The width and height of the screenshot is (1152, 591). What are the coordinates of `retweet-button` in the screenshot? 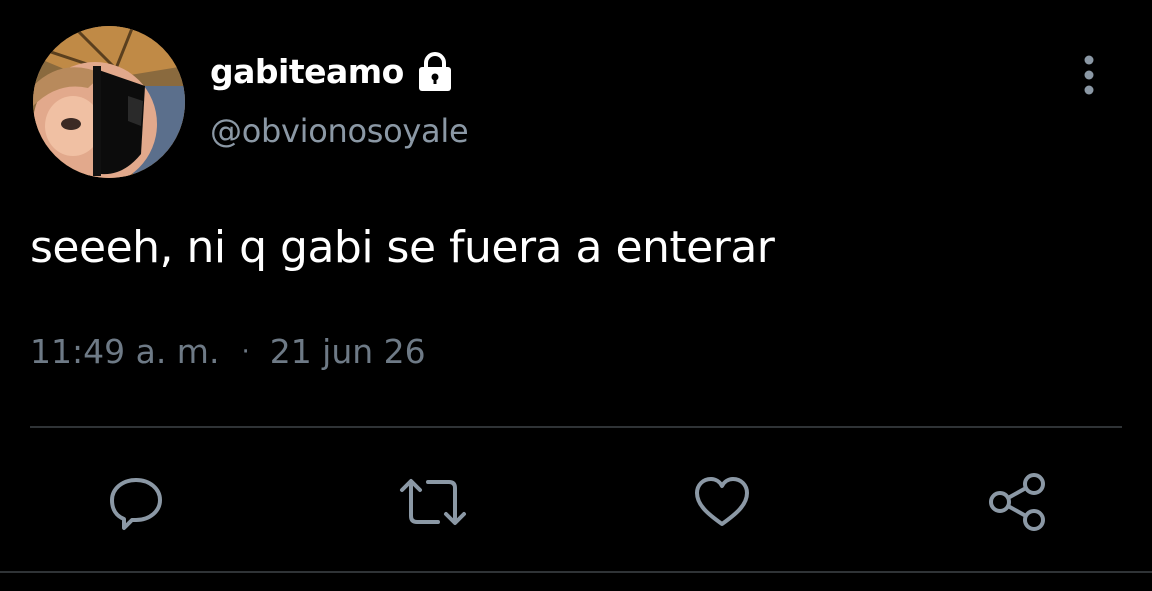 It's located at (432, 502).